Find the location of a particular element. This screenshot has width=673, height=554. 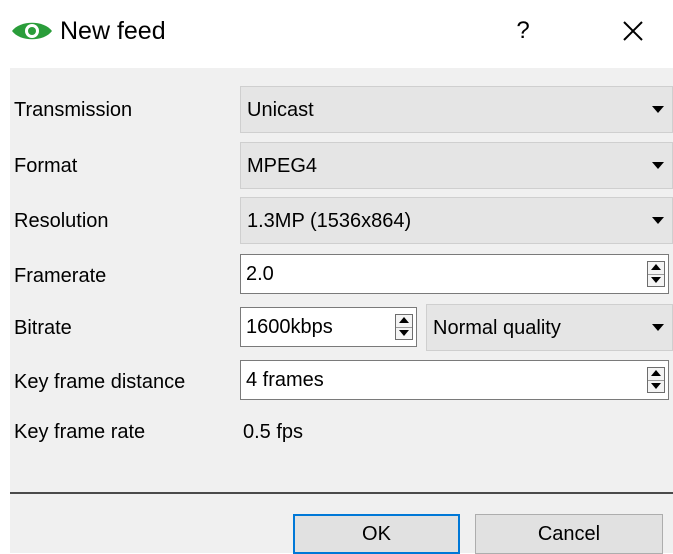

transmission-label: Transmission is located at coordinates (73, 110).